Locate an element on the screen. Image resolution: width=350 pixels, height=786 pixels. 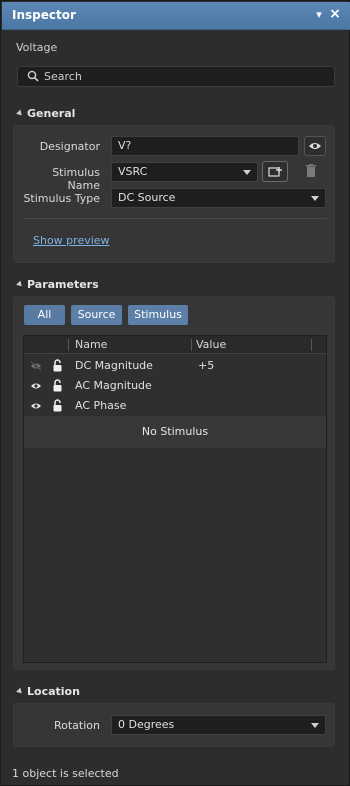
table-header: Name Value is located at coordinates (175, 345).